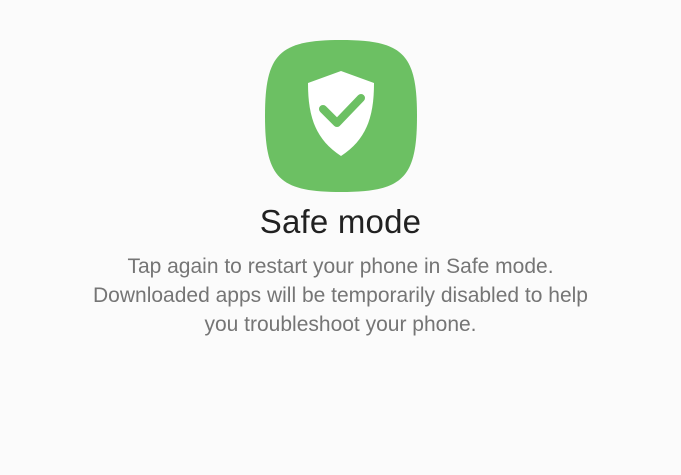 The image size is (681, 475). I want to click on dialog-title: Safe mode, so click(340, 221).